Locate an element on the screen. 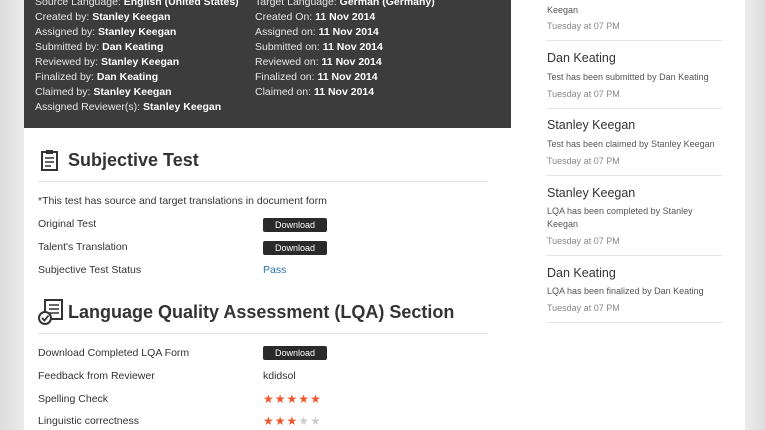 This screenshot has height=430, width=765. info-claimed-on: Claimed on: 11 Nov 2014 is located at coordinates (315, 92).